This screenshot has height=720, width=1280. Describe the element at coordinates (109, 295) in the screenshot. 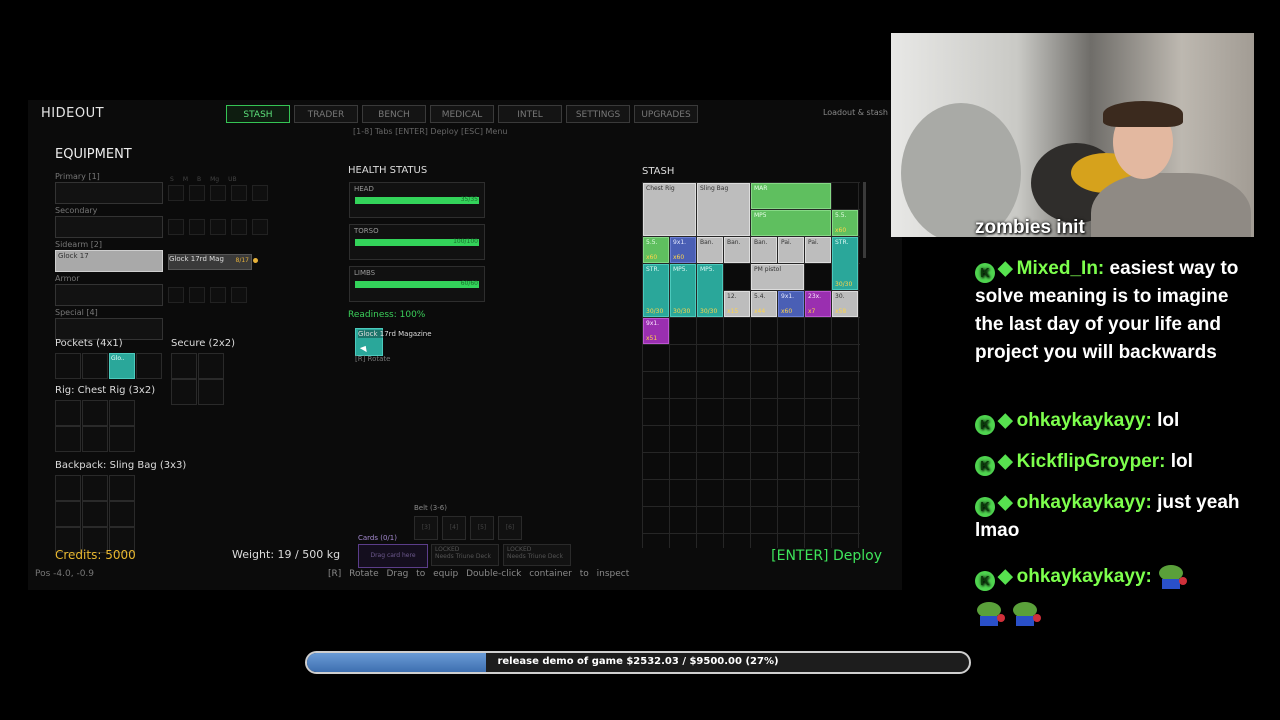

I see `armor-slot` at that location.